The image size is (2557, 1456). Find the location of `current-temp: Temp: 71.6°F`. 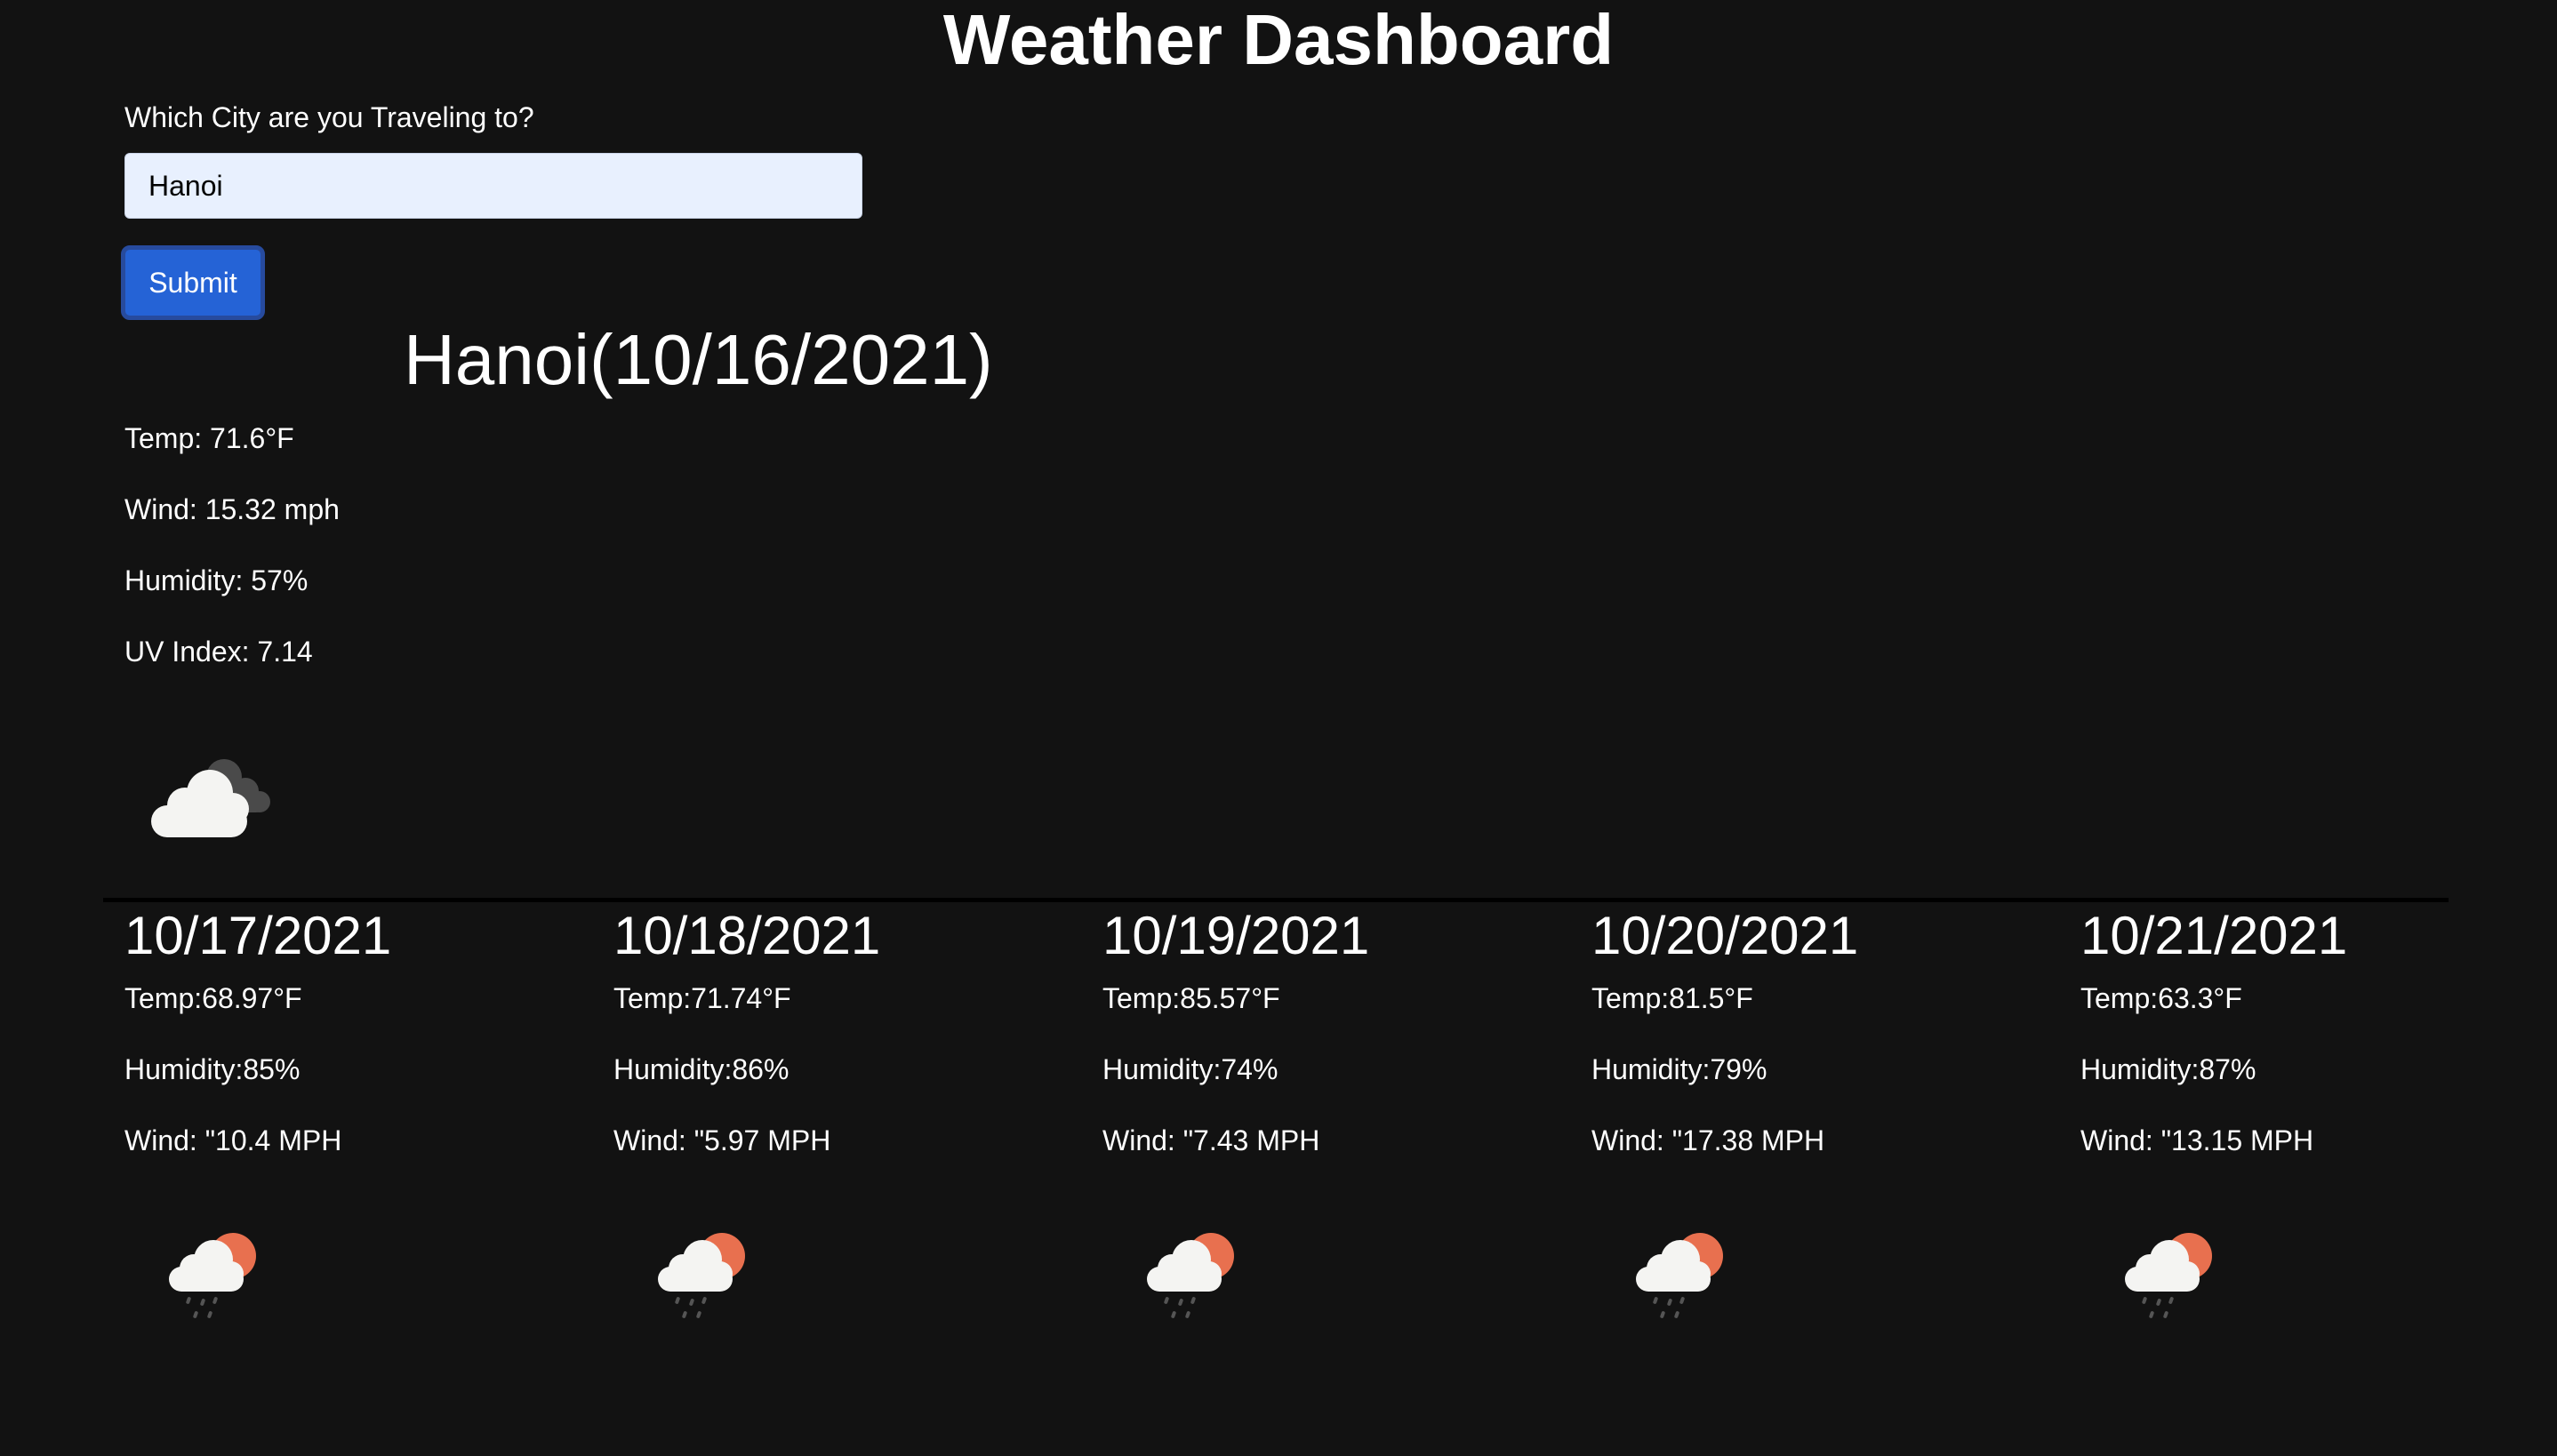

current-temp: Temp: 71.6°F is located at coordinates (209, 438).